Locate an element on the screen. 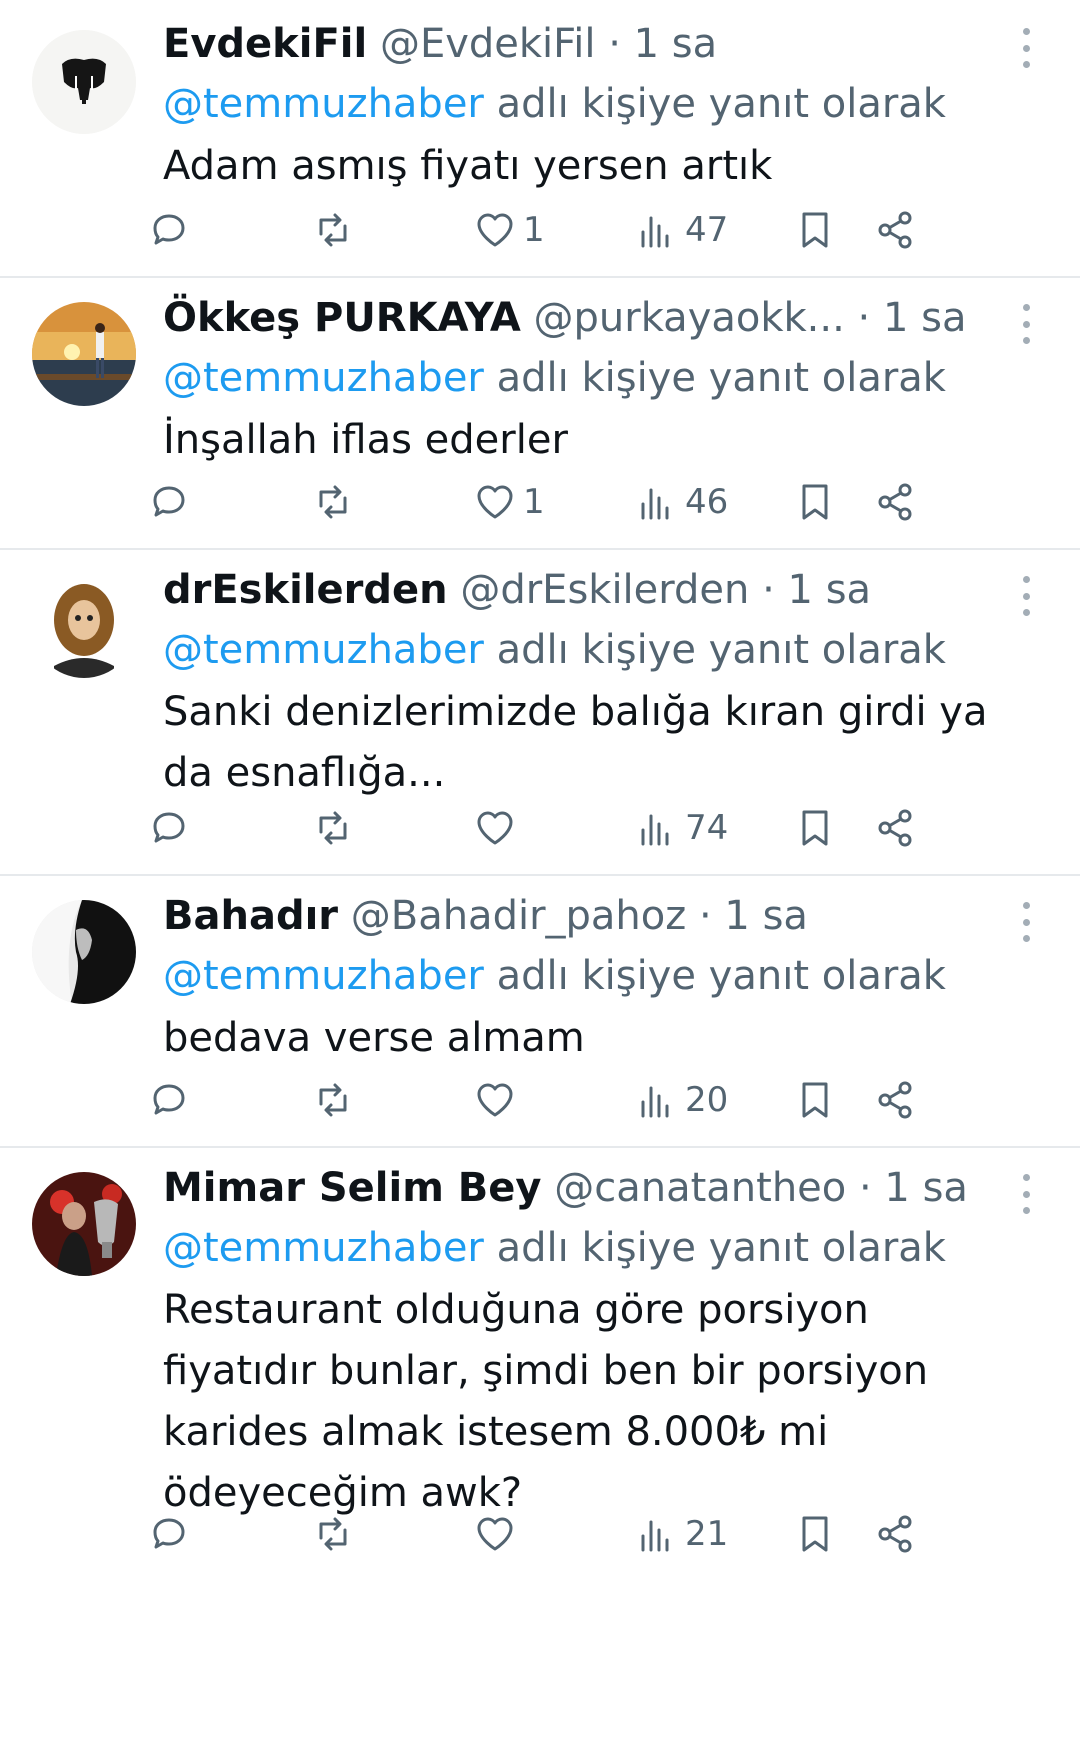 The image size is (1080, 1757). views-button: 47 is located at coordinates (681, 230).